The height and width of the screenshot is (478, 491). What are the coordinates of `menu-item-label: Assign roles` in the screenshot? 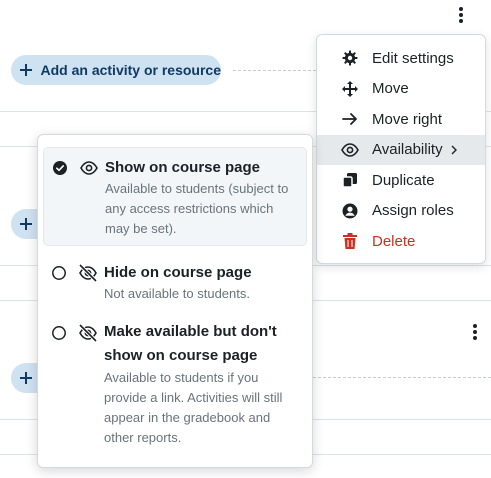 It's located at (413, 211).